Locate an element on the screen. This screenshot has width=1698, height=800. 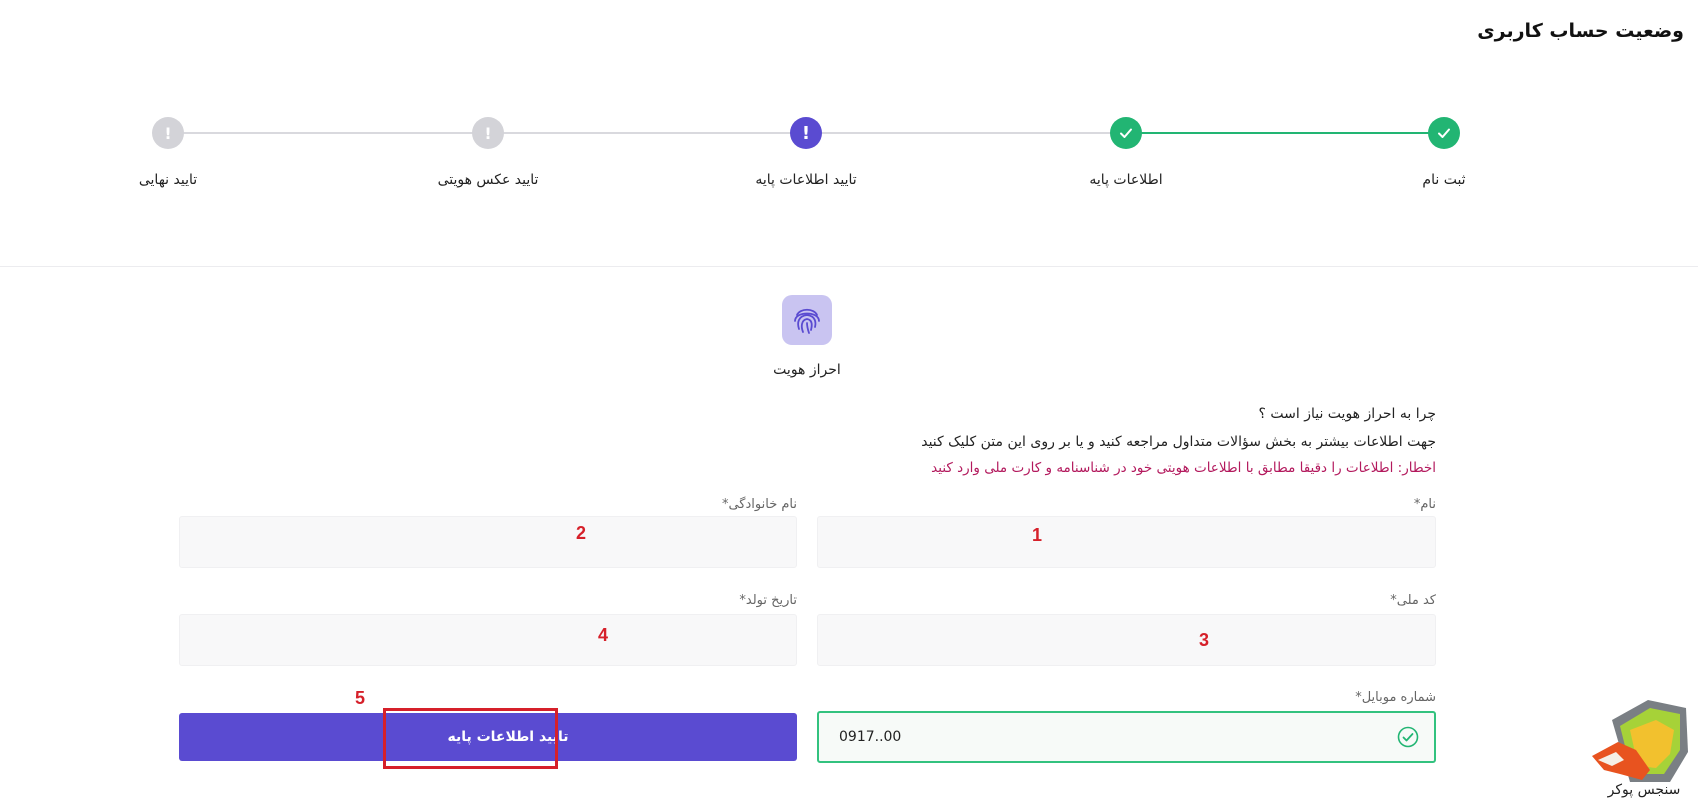
national-id-input is located at coordinates (1126, 640).